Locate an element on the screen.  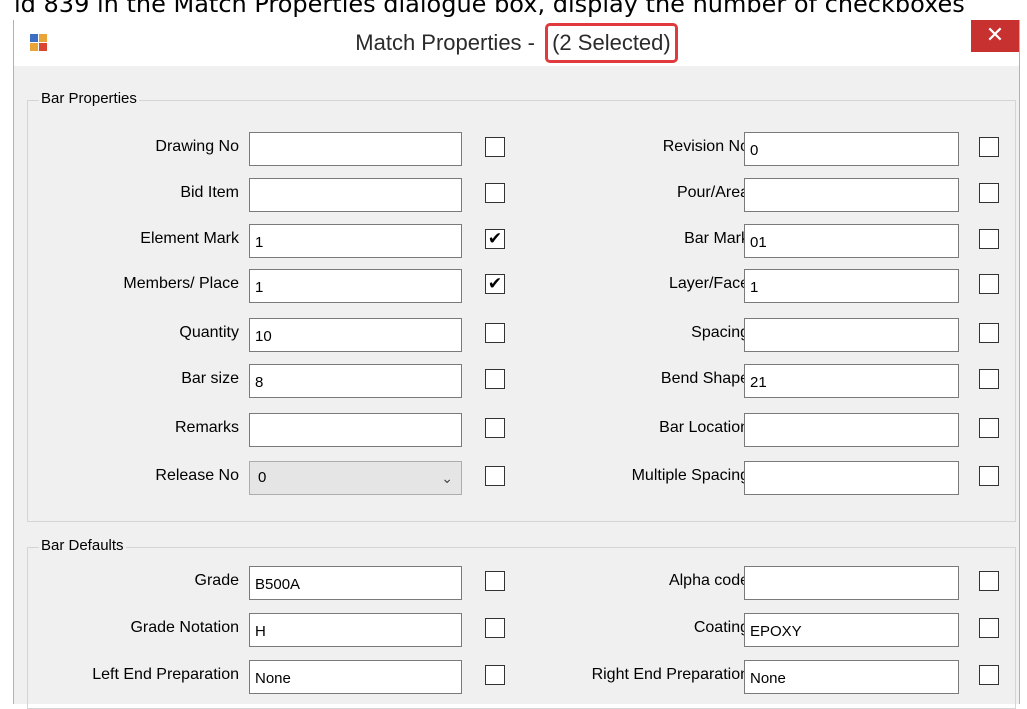
left-end-preparation-checkbox is located at coordinates (495, 675).